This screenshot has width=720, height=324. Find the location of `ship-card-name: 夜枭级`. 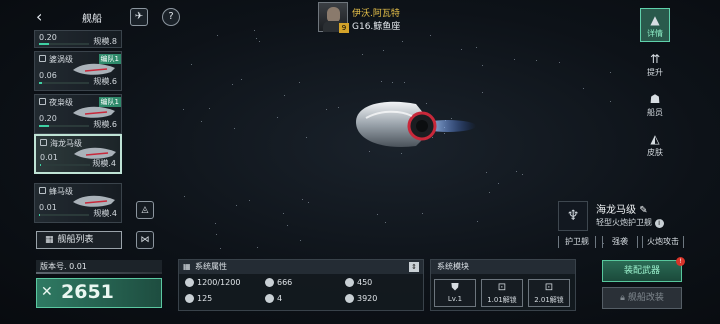

ship-card-name: 夜枭级 is located at coordinates (61, 102).